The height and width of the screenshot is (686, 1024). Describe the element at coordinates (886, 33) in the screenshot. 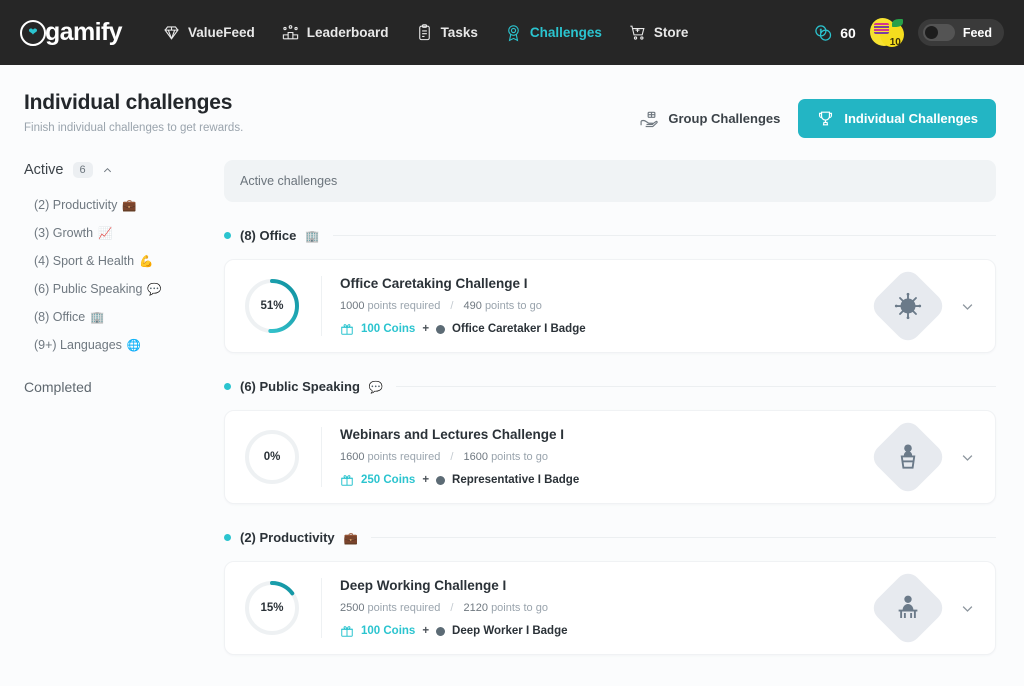

I see `avatar: 10` at that location.